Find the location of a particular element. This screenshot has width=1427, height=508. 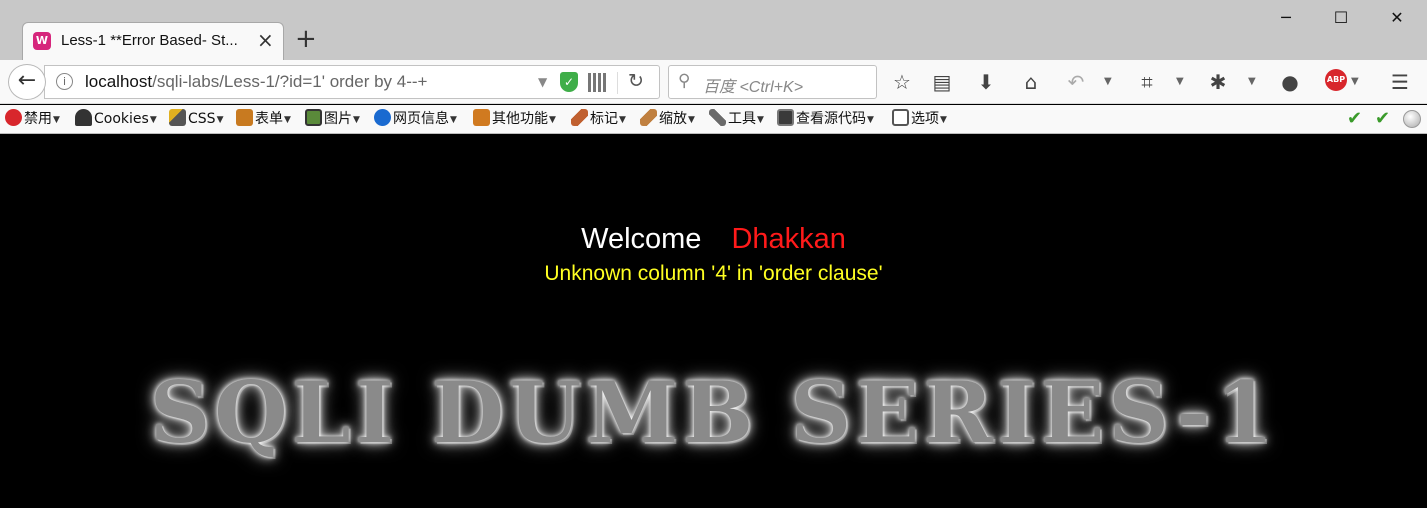

bm-mark: 标记▼ is located at coordinates (598, 119).